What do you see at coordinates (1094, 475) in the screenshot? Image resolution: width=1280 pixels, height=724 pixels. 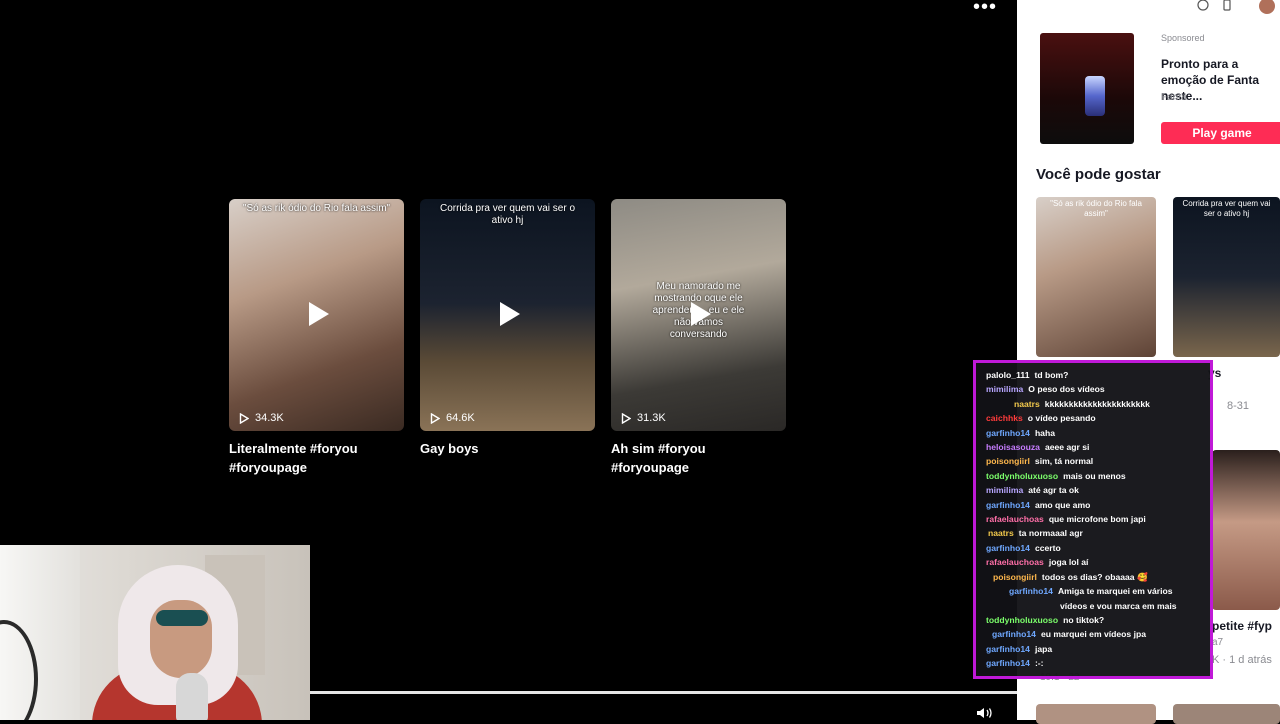 I see `chat-text: mais ou menos` at bounding box center [1094, 475].